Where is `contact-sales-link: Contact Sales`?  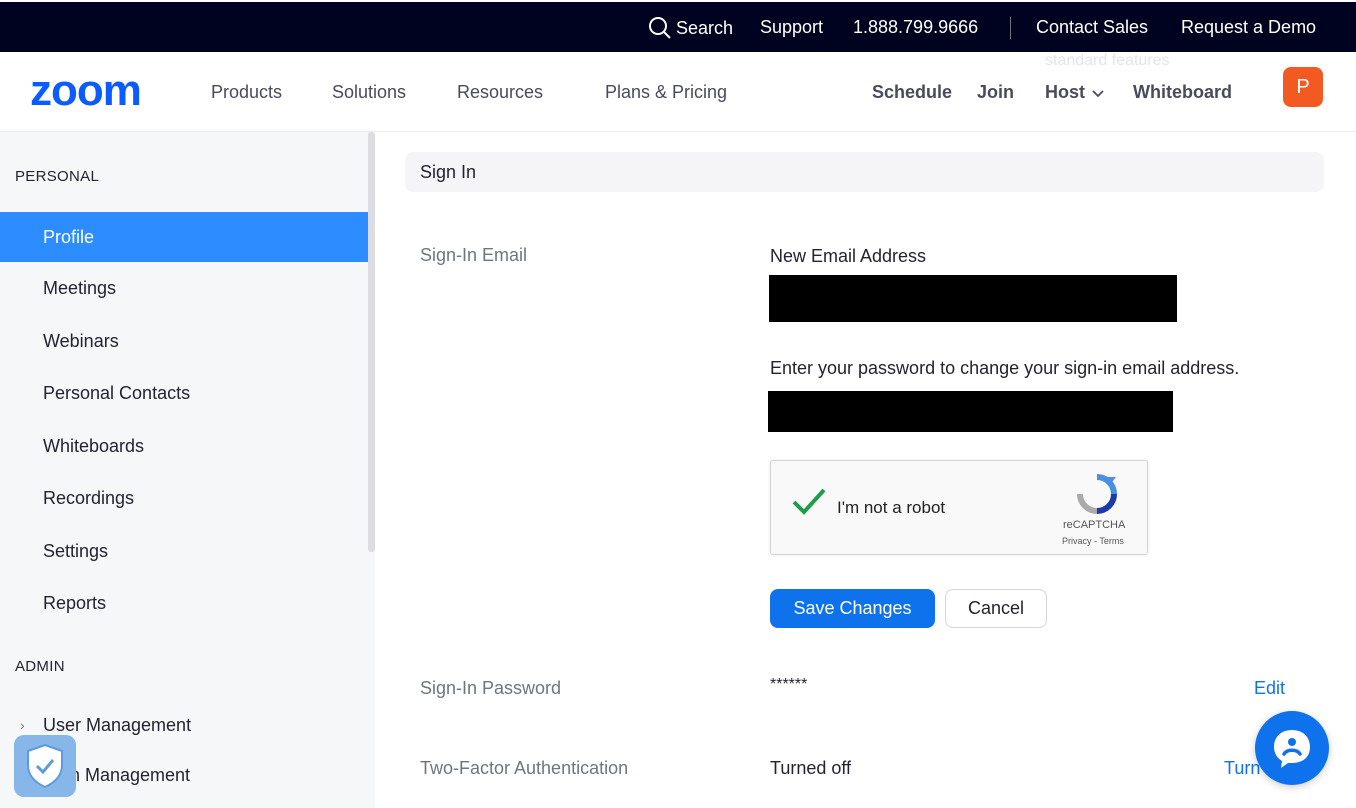
contact-sales-link: Contact Sales is located at coordinates (1092, 27).